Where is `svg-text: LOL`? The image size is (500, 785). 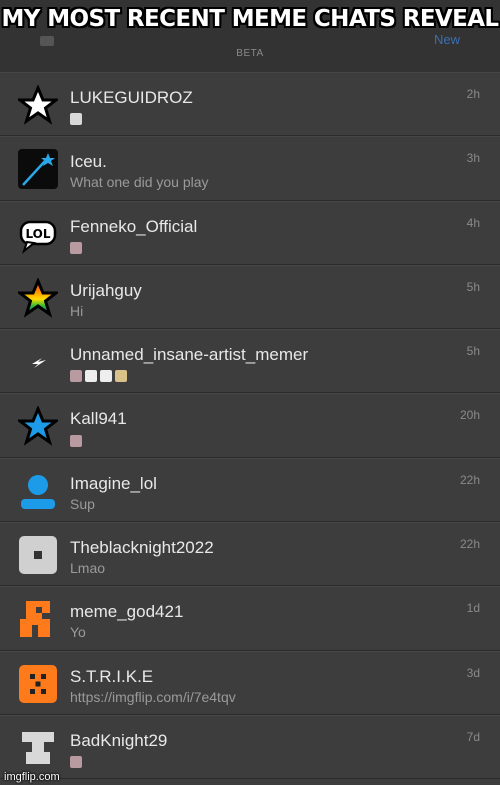
svg-text: LOL is located at coordinates (37, 234).